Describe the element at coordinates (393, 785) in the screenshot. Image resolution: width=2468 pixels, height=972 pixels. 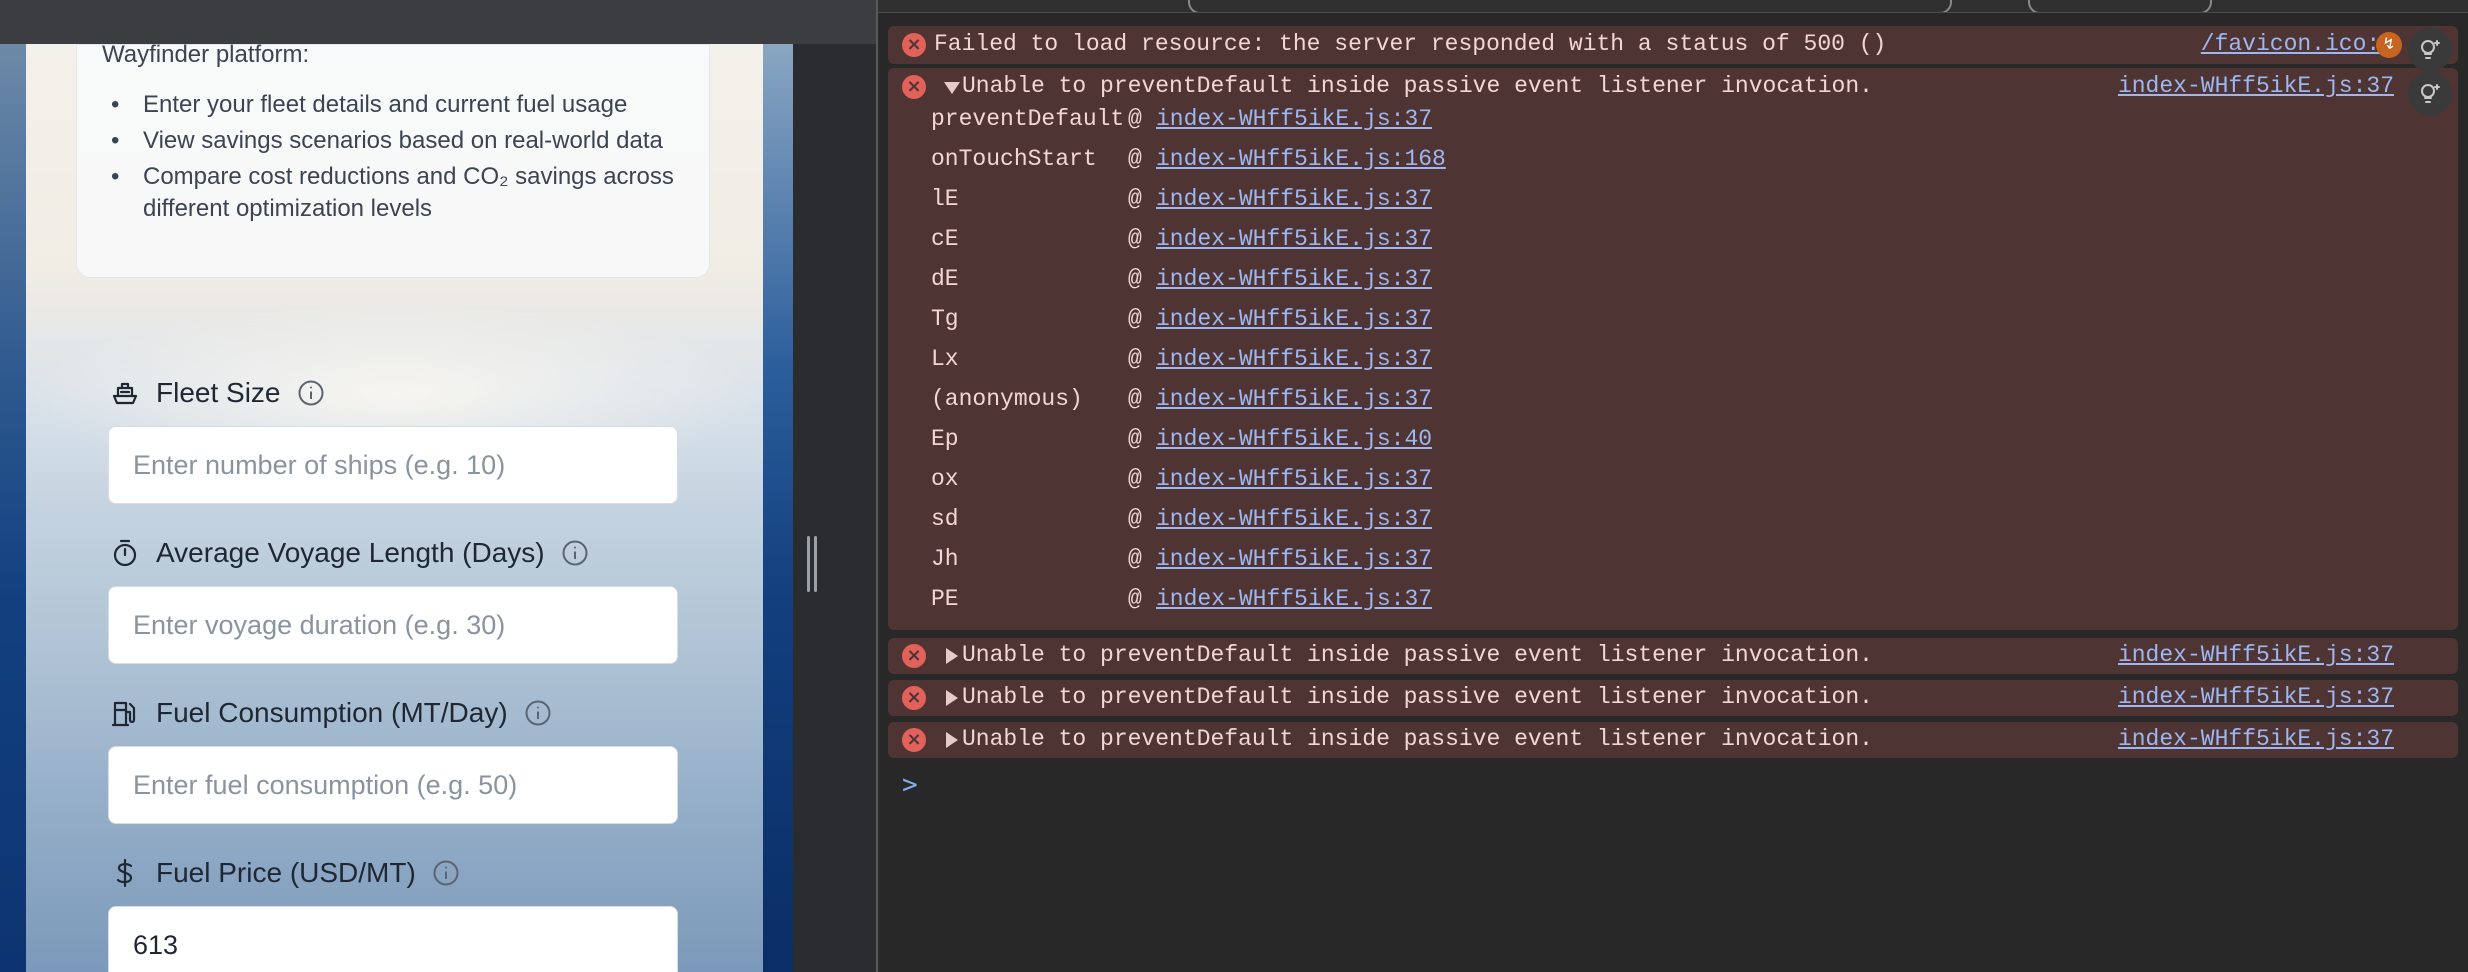
I see `fuel-consumption-input` at that location.